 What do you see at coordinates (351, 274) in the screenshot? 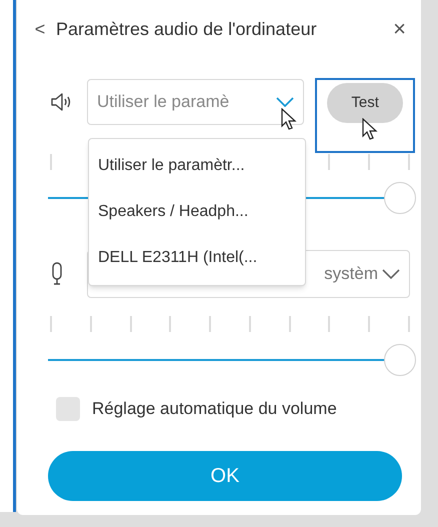
I see `select-value: systèm` at bounding box center [351, 274].